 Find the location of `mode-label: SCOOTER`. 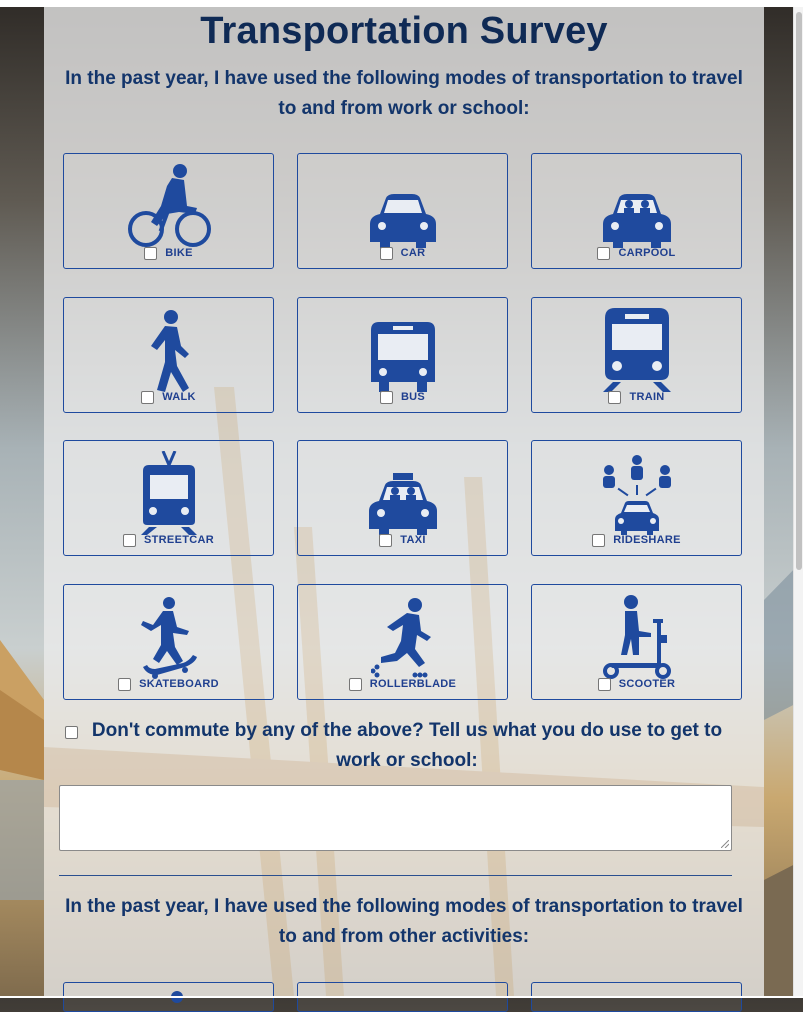

mode-label: SCOOTER is located at coordinates (647, 684).